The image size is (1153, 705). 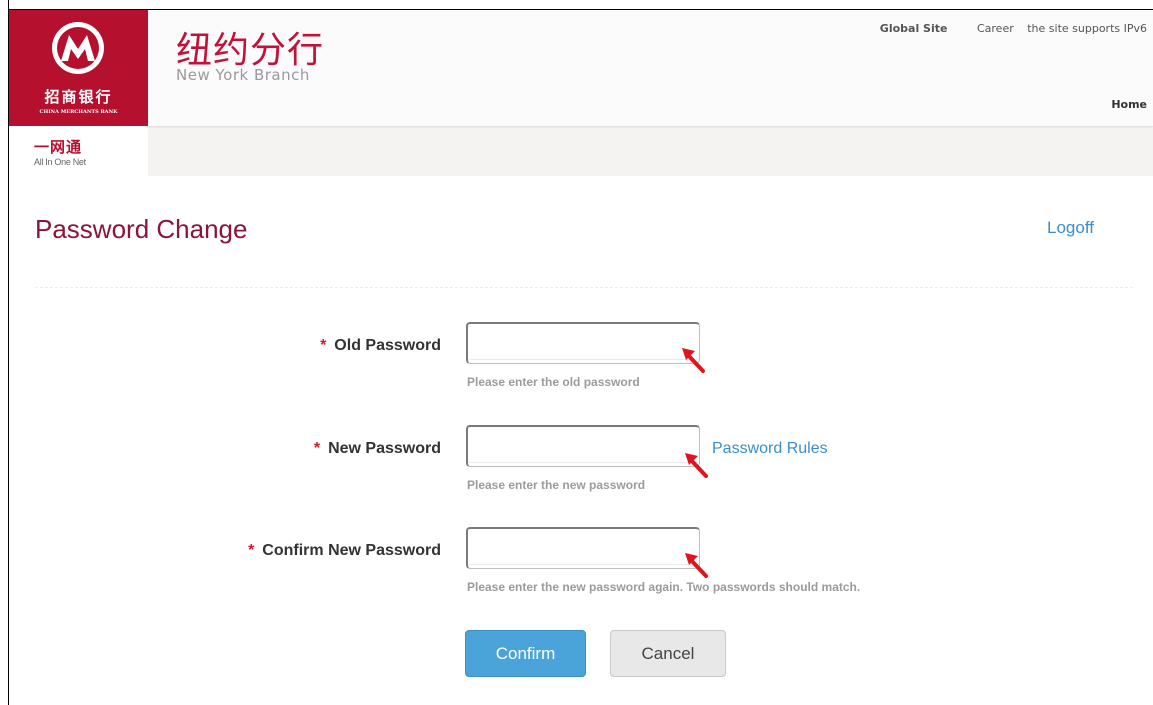 I want to click on confirm-password-label: * Confirm New Password, so click(x=344, y=551).